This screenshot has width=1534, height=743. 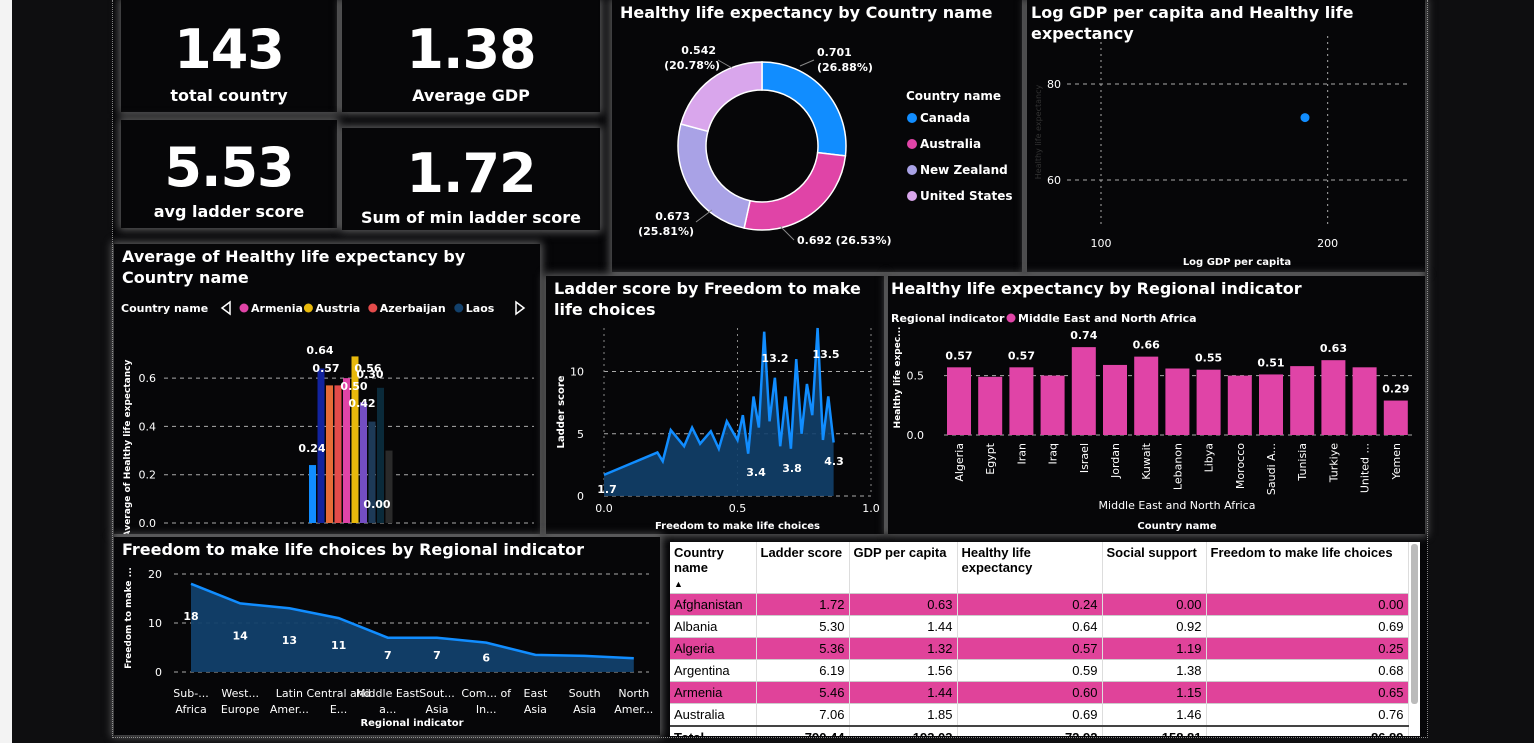 I want to click on data-label: 3.8, so click(x=792, y=468).